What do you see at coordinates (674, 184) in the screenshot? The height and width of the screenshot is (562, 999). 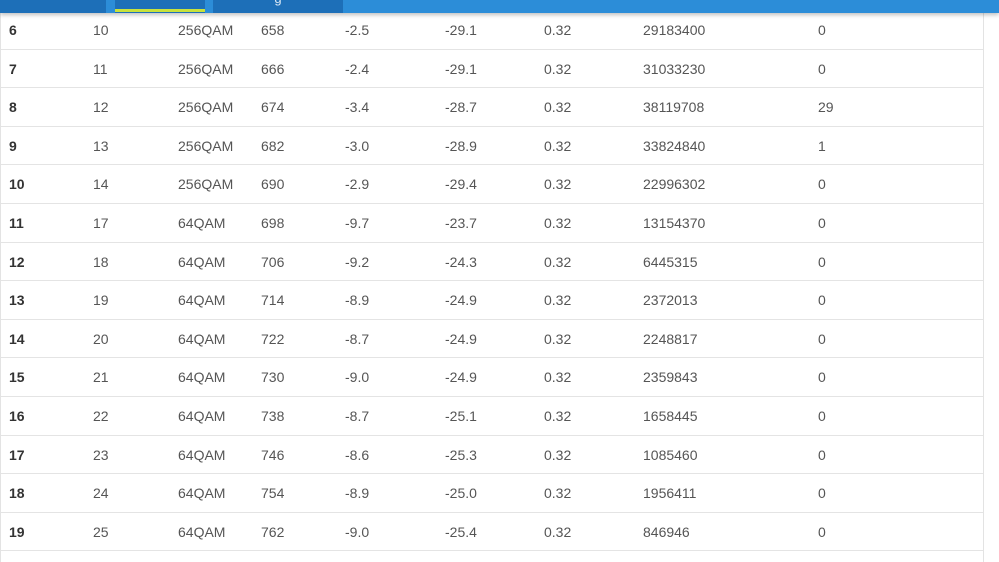 I see `codewords-cell: 22996302` at bounding box center [674, 184].